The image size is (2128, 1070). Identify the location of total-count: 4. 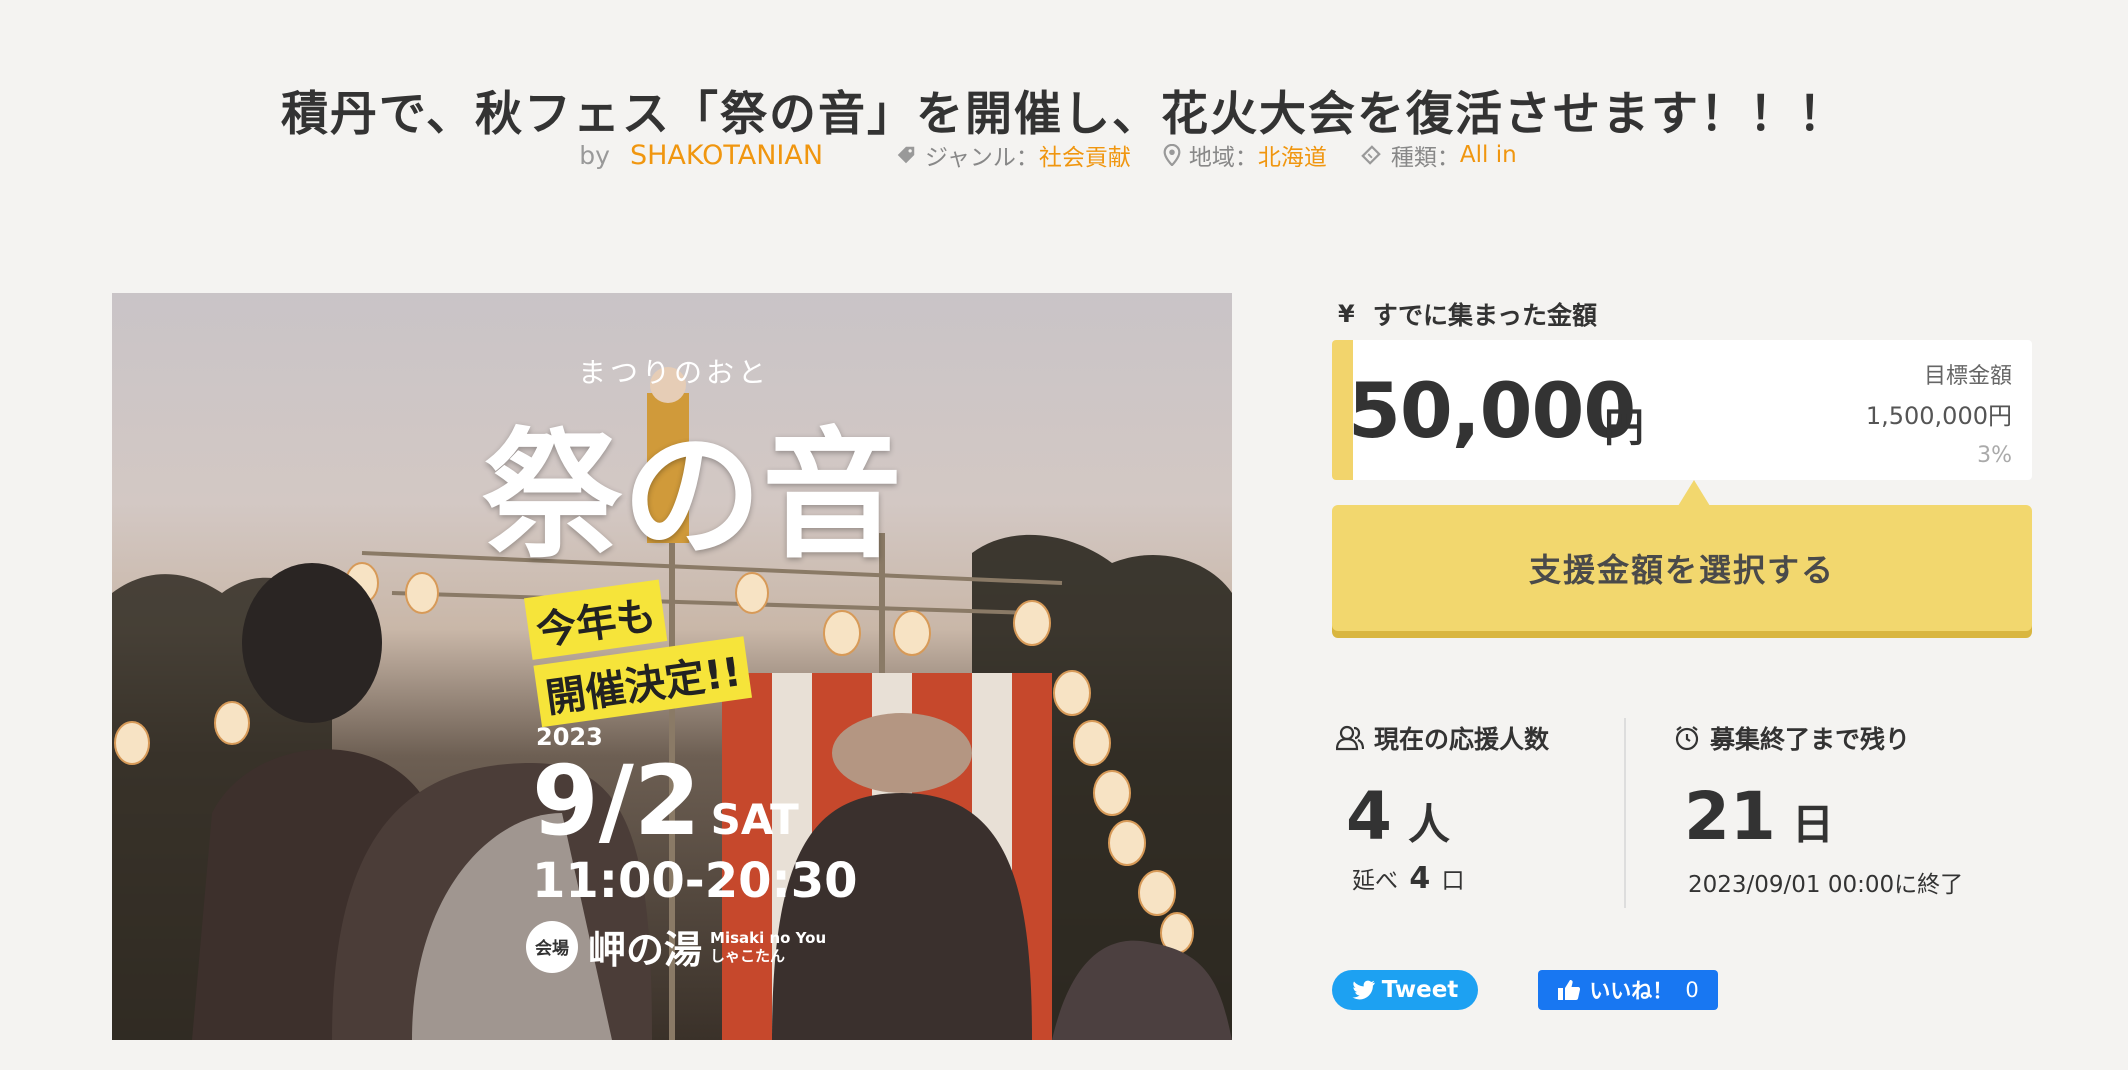
(1420, 878).